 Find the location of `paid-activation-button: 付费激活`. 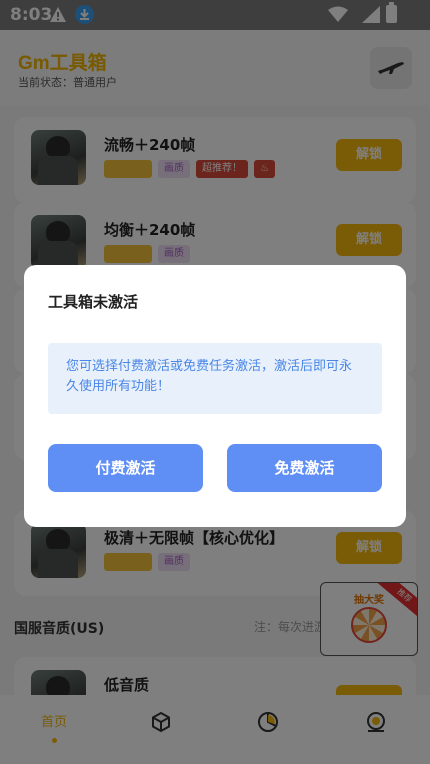

paid-activation-button: 付费激活 is located at coordinates (125, 468).